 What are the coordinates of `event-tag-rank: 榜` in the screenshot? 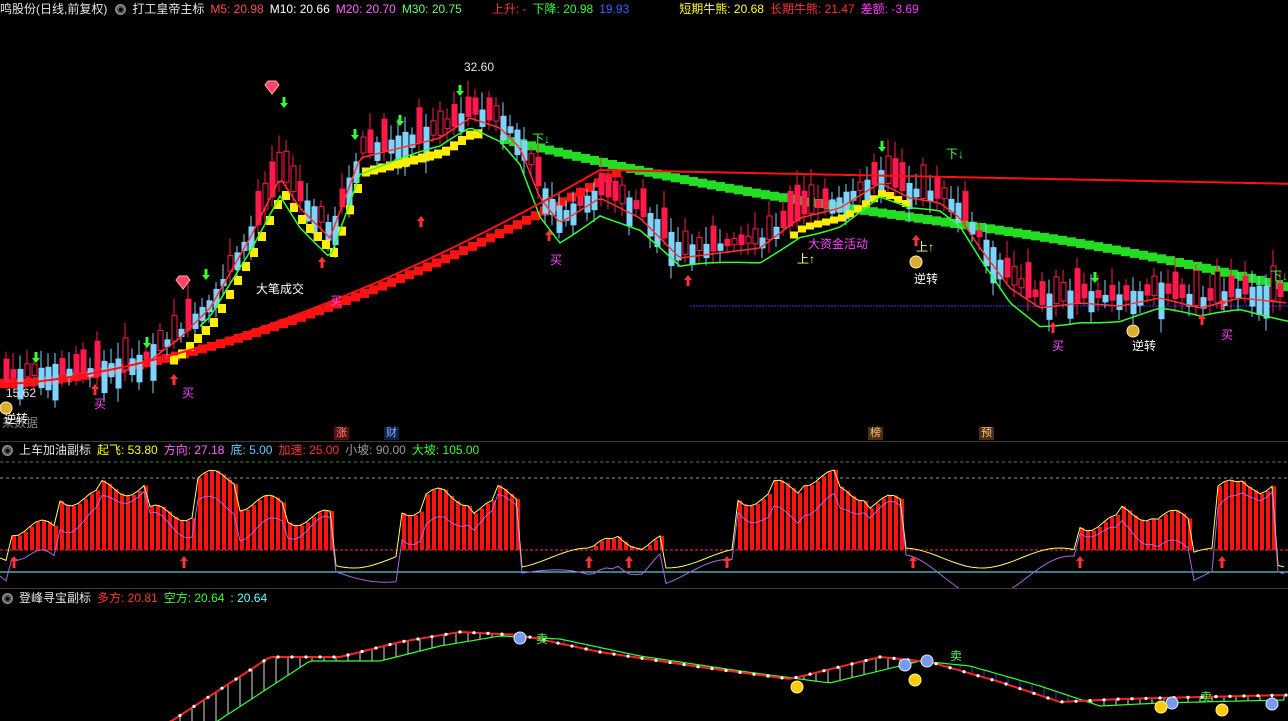 It's located at (875, 433).